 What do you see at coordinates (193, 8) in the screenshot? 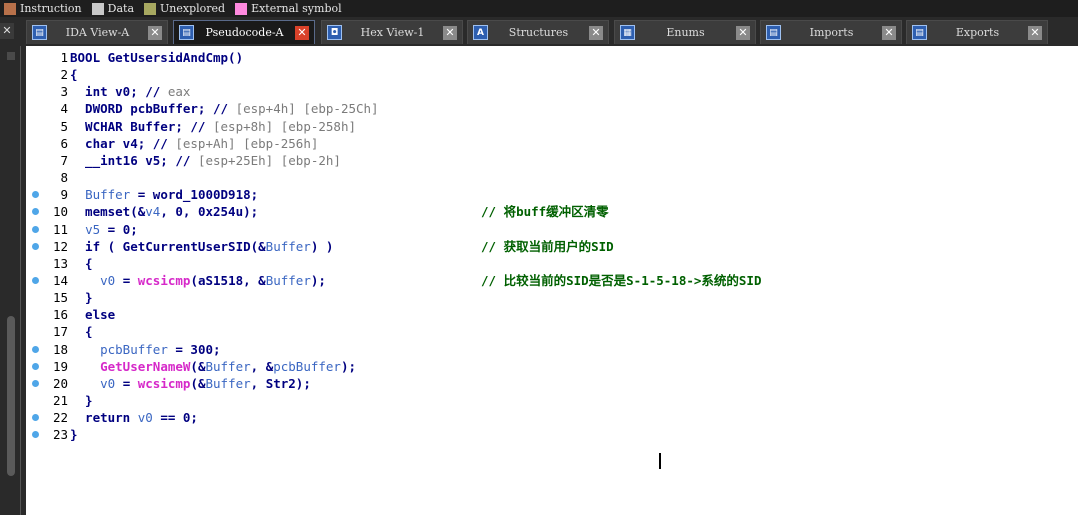
I see `legend-label: Unexplored` at bounding box center [193, 8].